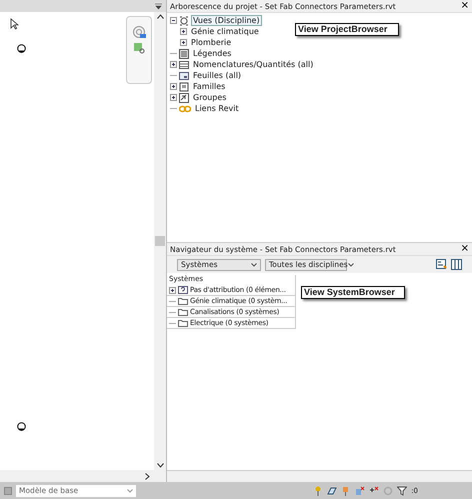  Describe the element at coordinates (226, 20) in the screenshot. I see `tree-item: Vues (Discipline)` at that location.